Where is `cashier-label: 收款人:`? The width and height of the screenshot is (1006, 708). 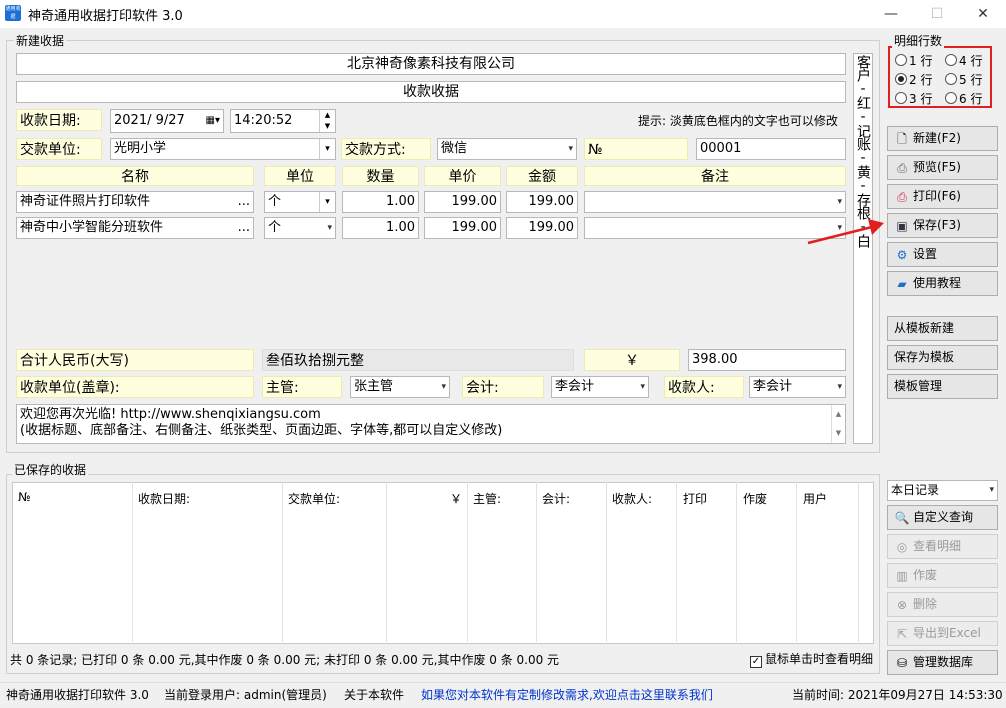
cashier-label: 收款人: is located at coordinates (704, 387).